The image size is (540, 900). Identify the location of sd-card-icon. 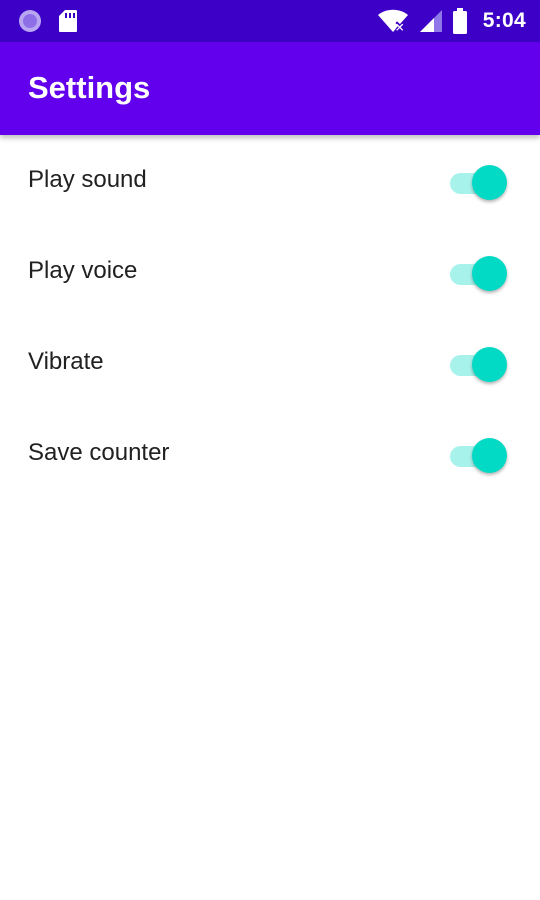
(68, 21).